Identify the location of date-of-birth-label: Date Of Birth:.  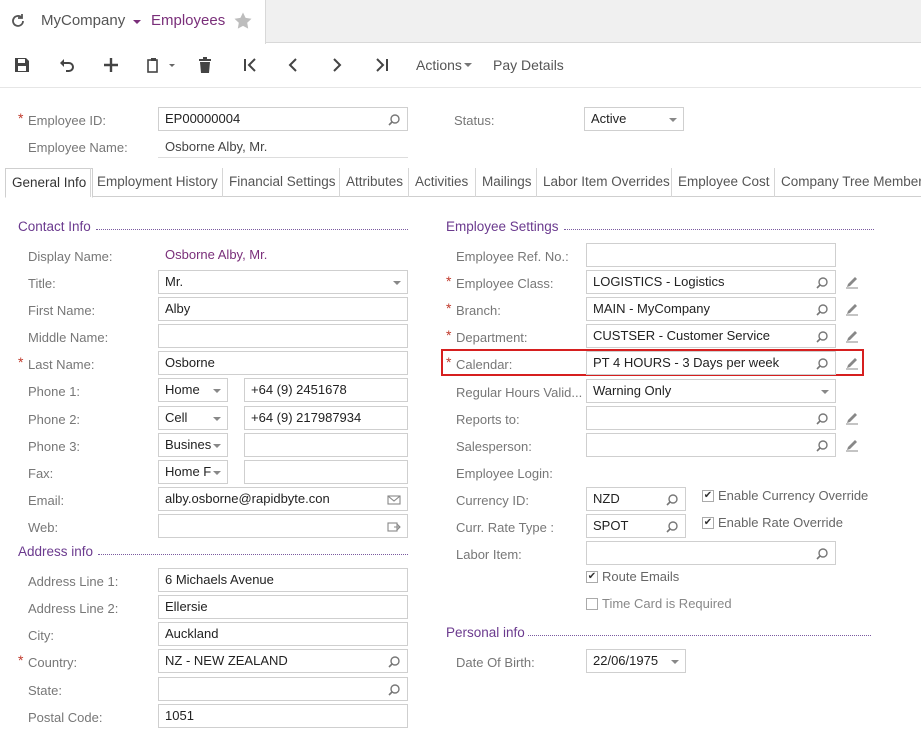
(495, 662).